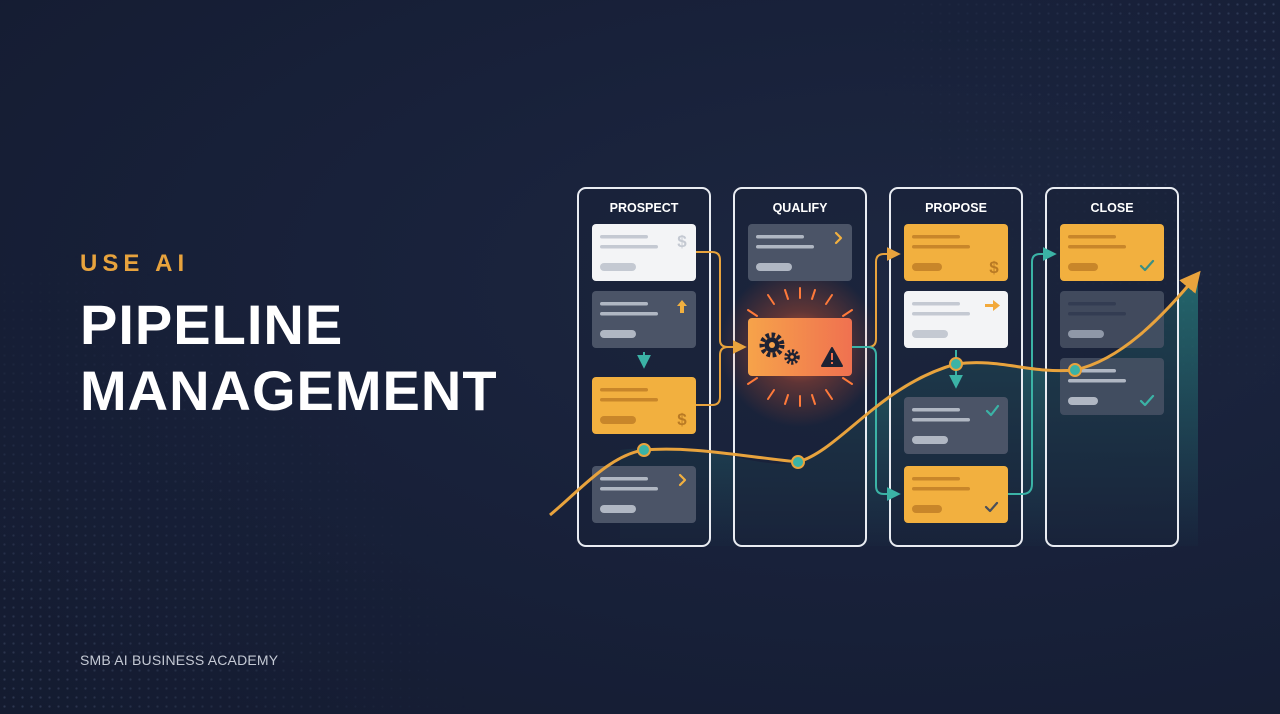  What do you see at coordinates (801, 208) in the screenshot?
I see `stage-title-qualify: QUALIFY` at bounding box center [801, 208].